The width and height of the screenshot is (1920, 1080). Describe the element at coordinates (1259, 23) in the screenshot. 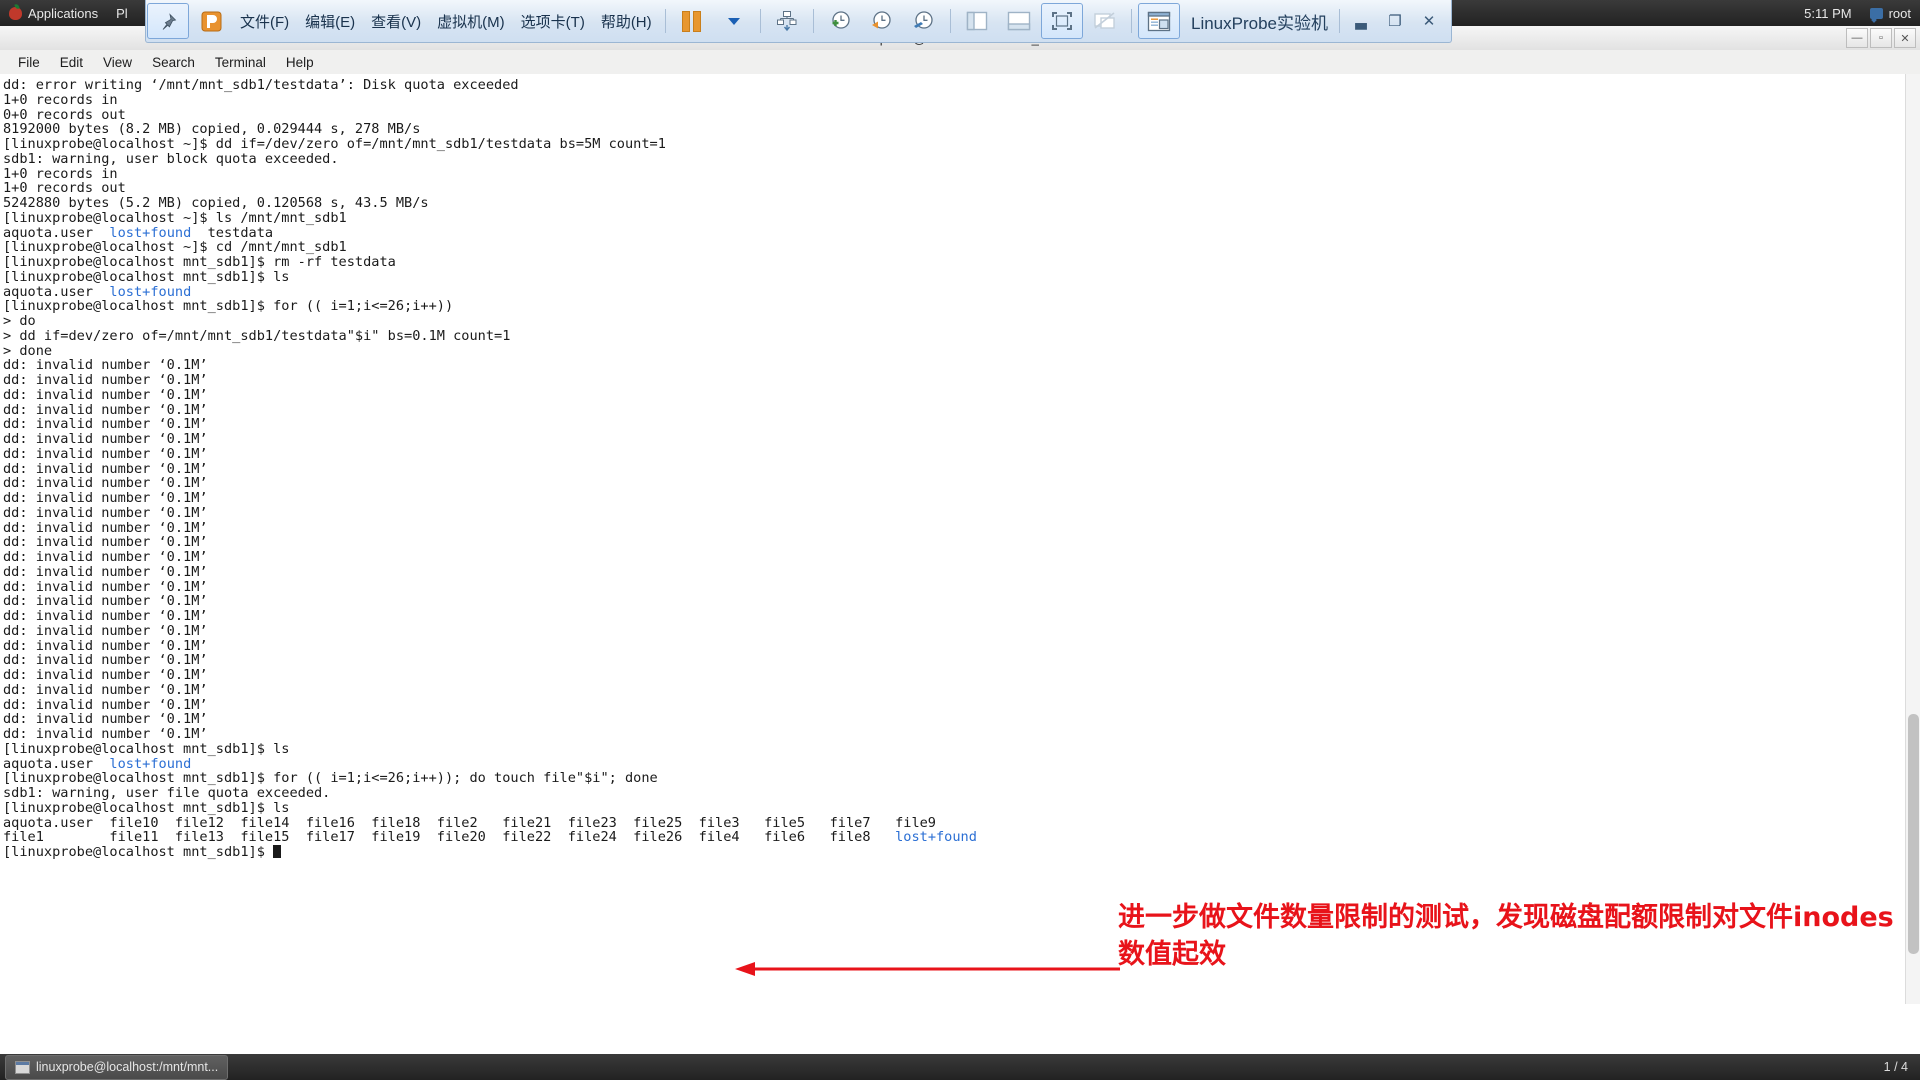

I see `vmware-vm-title: LinuxProbe实验机` at that location.